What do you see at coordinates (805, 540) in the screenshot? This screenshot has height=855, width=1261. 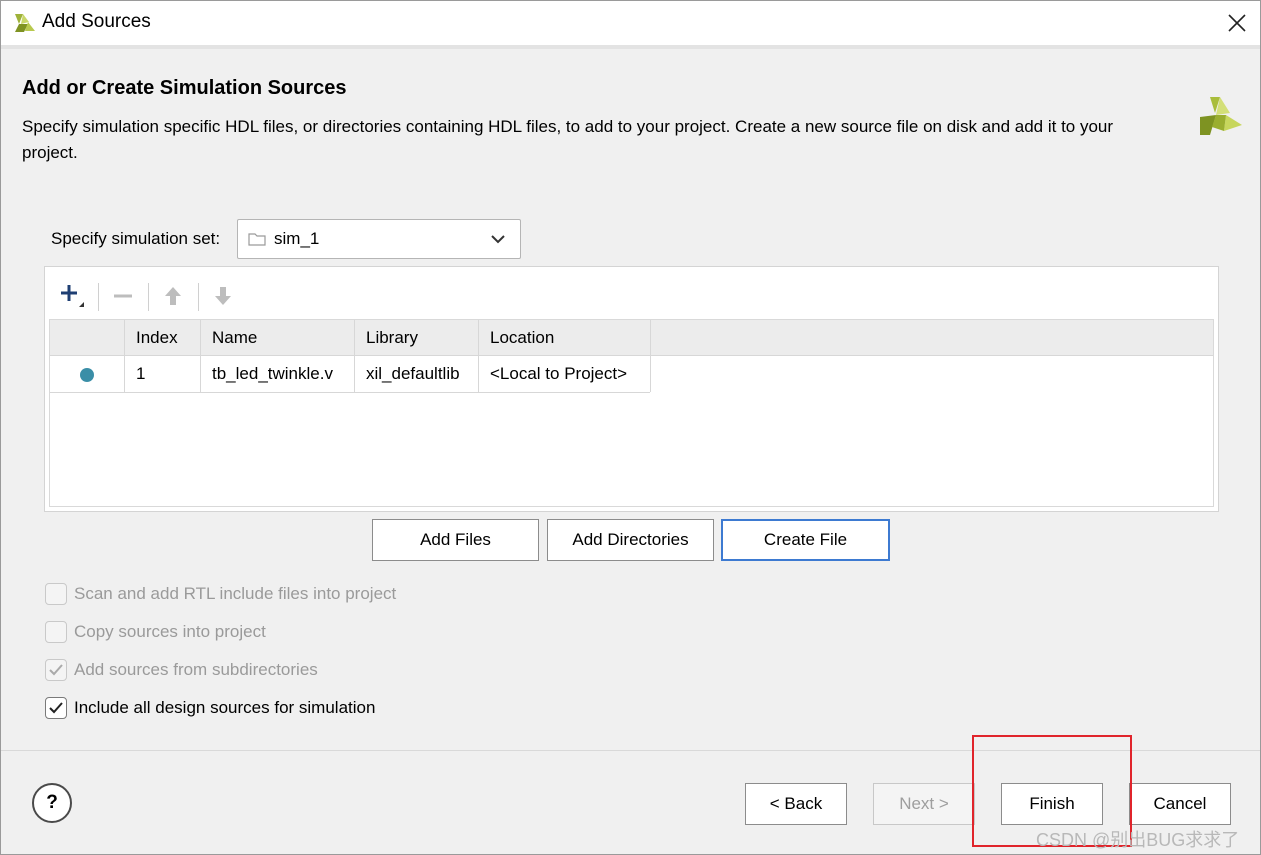 I see `create-file-button: Create File` at bounding box center [805, 540].